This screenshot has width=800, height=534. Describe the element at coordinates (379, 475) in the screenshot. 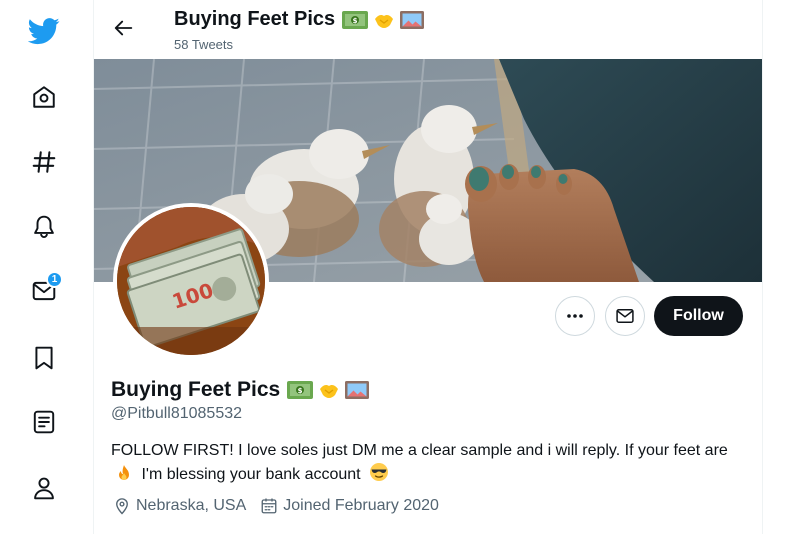

I see `sunglasses-face-icon` at that location.